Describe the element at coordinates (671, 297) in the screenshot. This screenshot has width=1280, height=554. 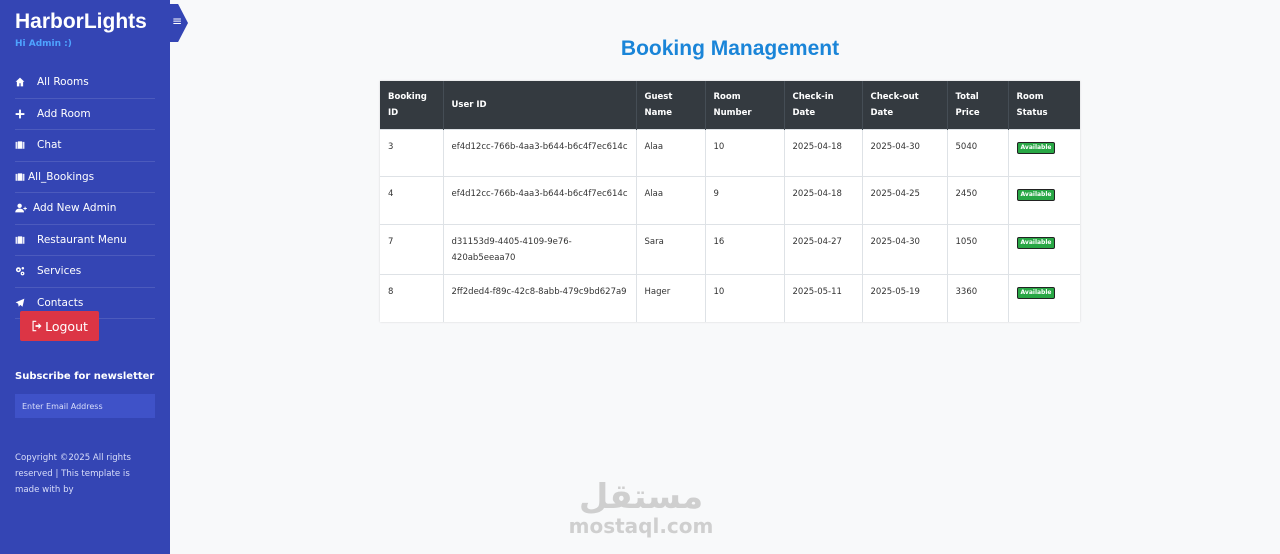
I see `cell-guest-name: Hager` at that location.